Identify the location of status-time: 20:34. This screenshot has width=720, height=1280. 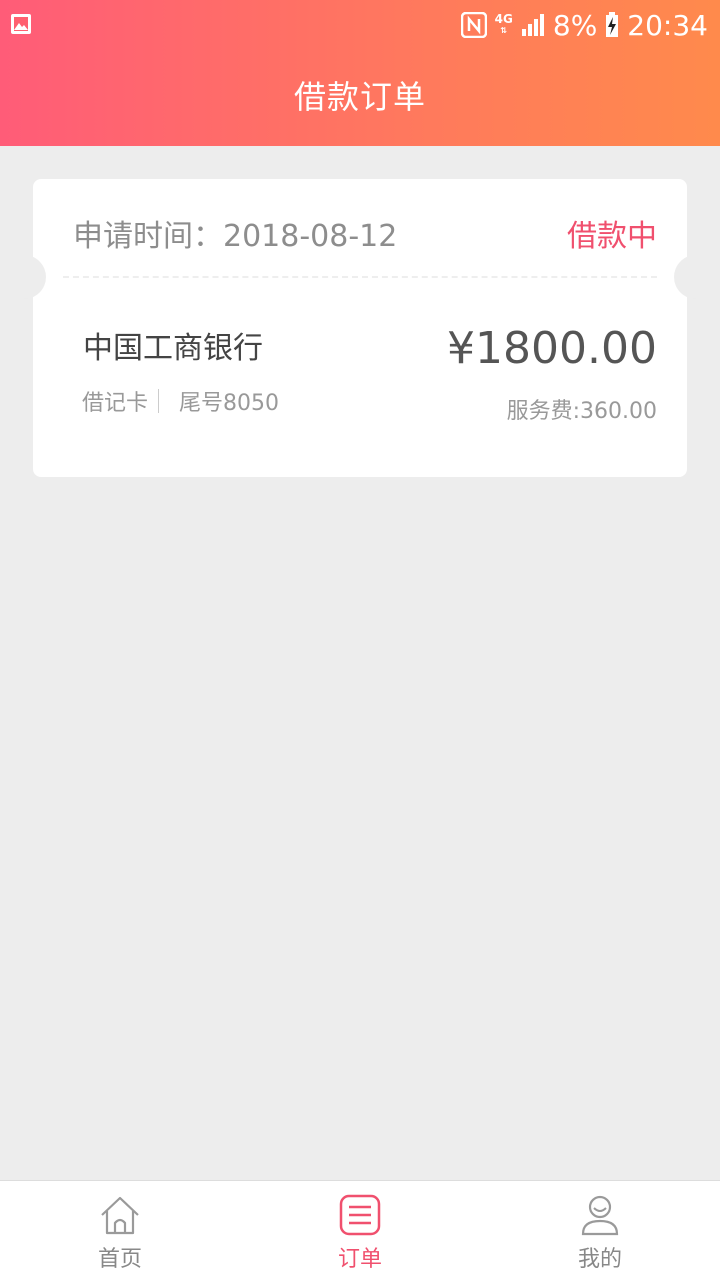
(667, 25).